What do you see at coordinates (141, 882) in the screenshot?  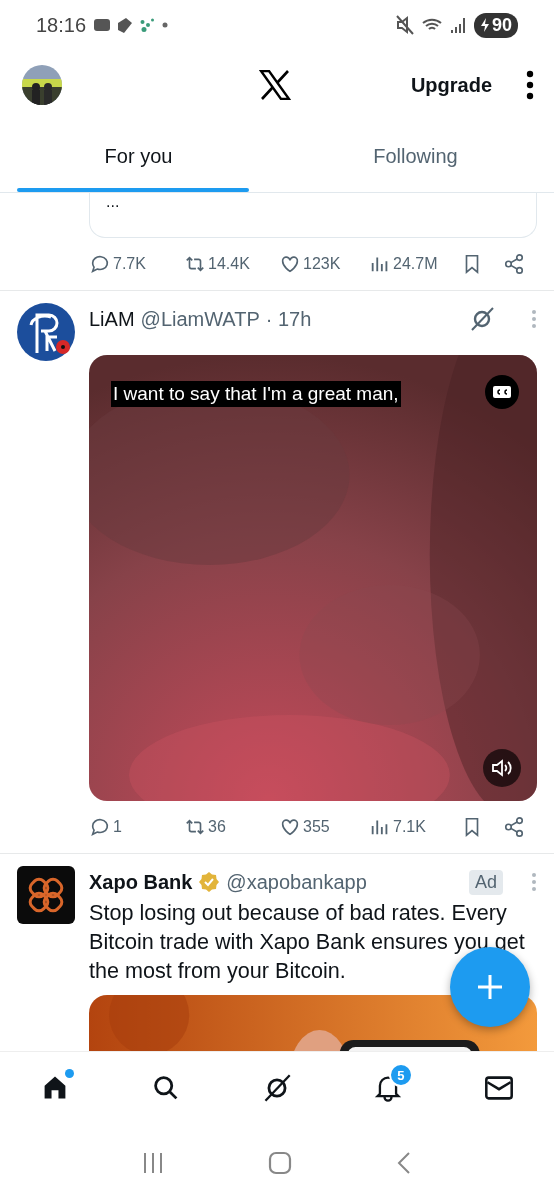 I see `display-name: Xapo Bank` at bounding box center [141, 882].